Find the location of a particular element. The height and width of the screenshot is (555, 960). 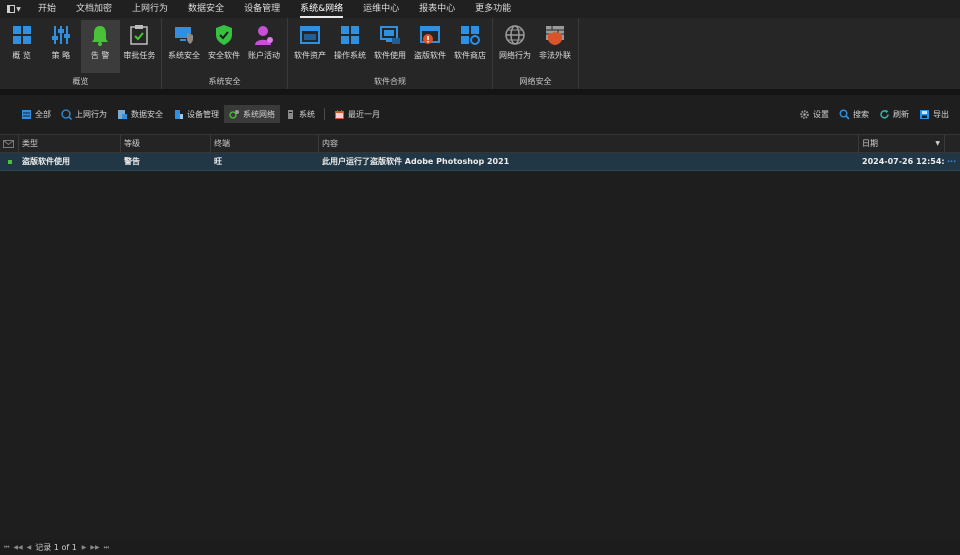

settings-button: 设置 is located at coordinates (814, 114).